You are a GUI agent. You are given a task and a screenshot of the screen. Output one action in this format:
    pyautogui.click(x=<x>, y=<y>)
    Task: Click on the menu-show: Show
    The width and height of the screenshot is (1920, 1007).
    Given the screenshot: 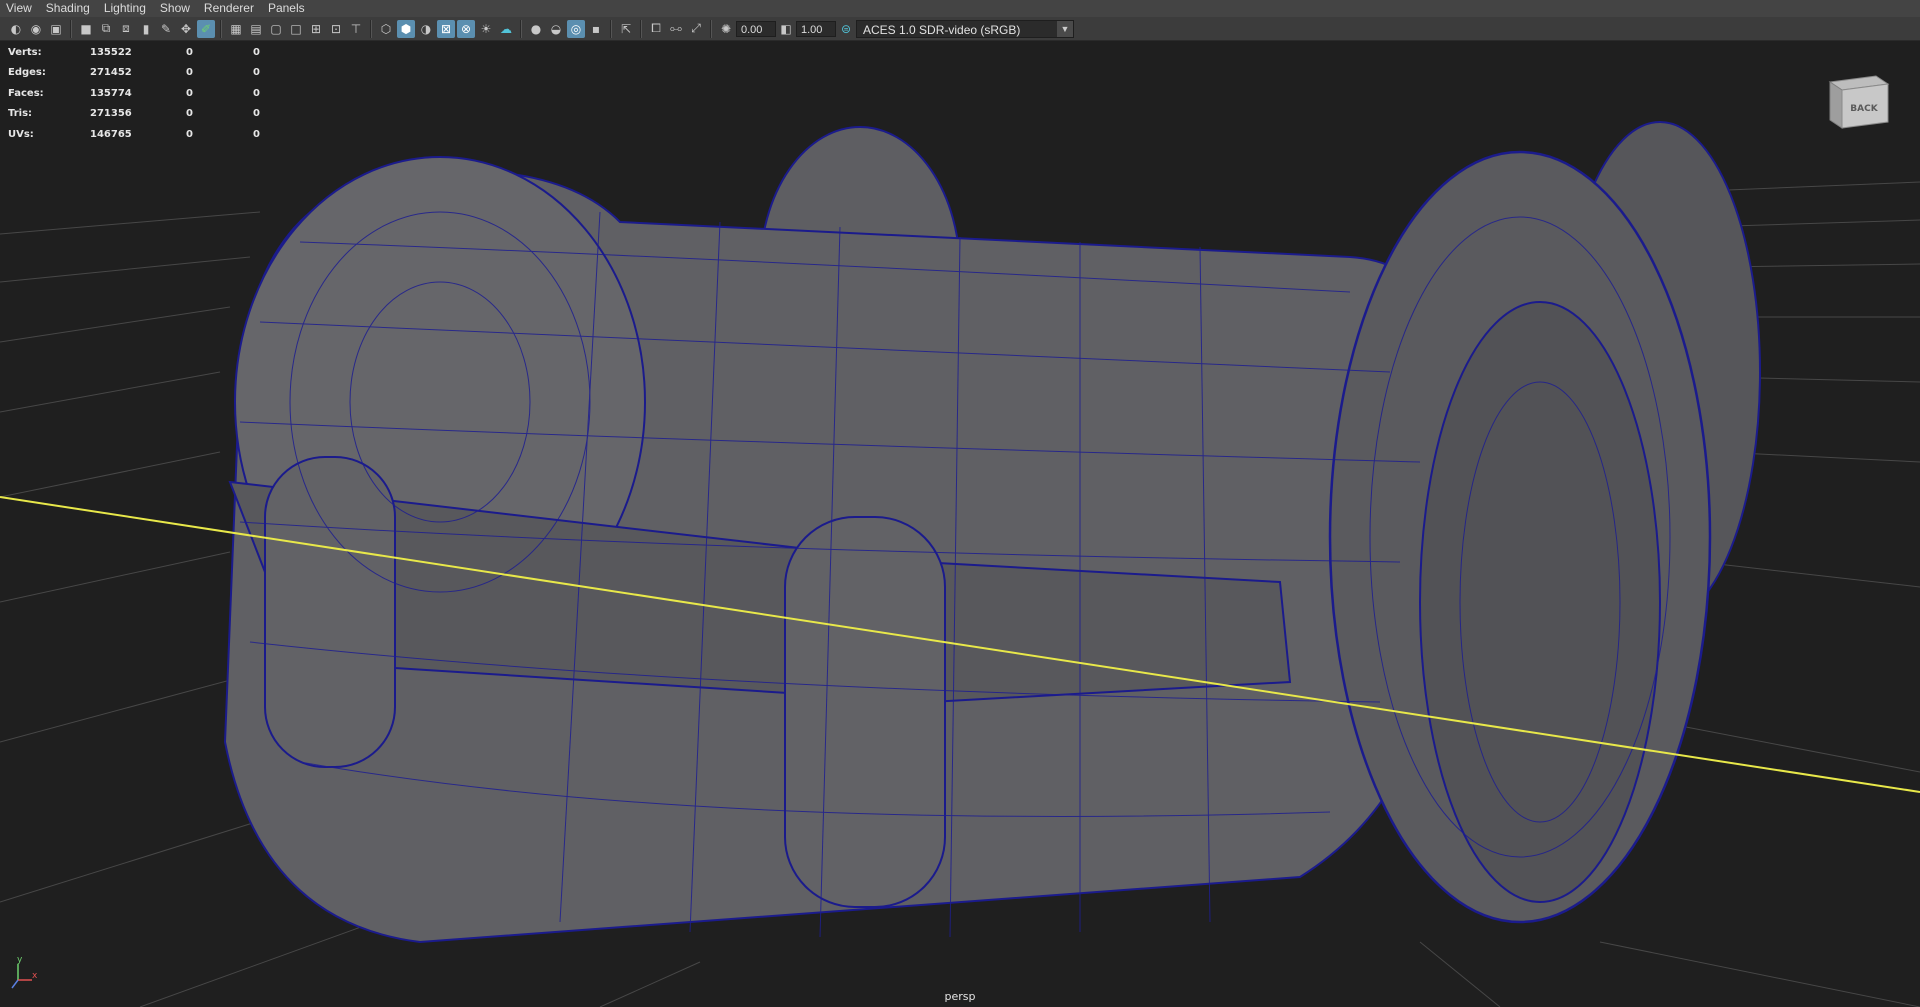 What is the action you would take?
    pyautogui.click(x=176, y=8)
    